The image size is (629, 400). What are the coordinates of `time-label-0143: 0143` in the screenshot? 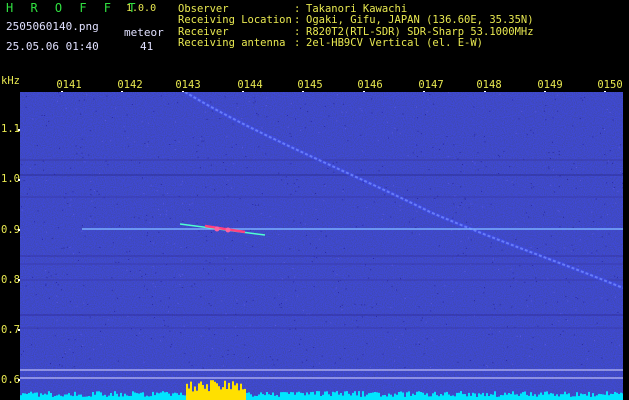 It's located at (188, 85).